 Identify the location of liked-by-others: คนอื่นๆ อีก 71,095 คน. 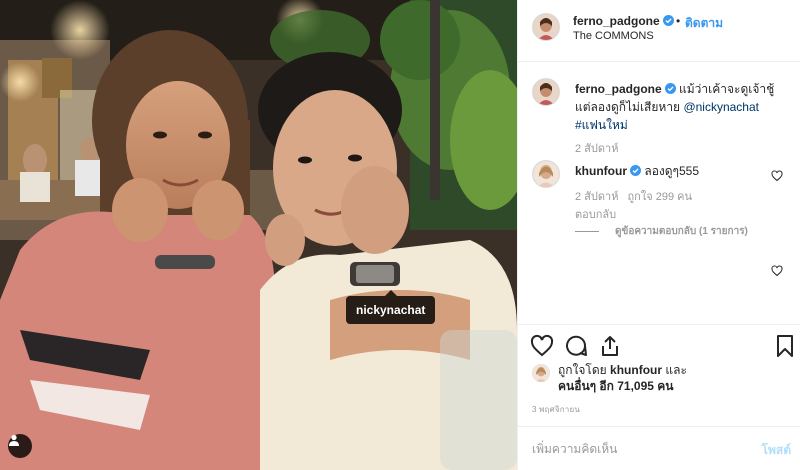
(616, 386).